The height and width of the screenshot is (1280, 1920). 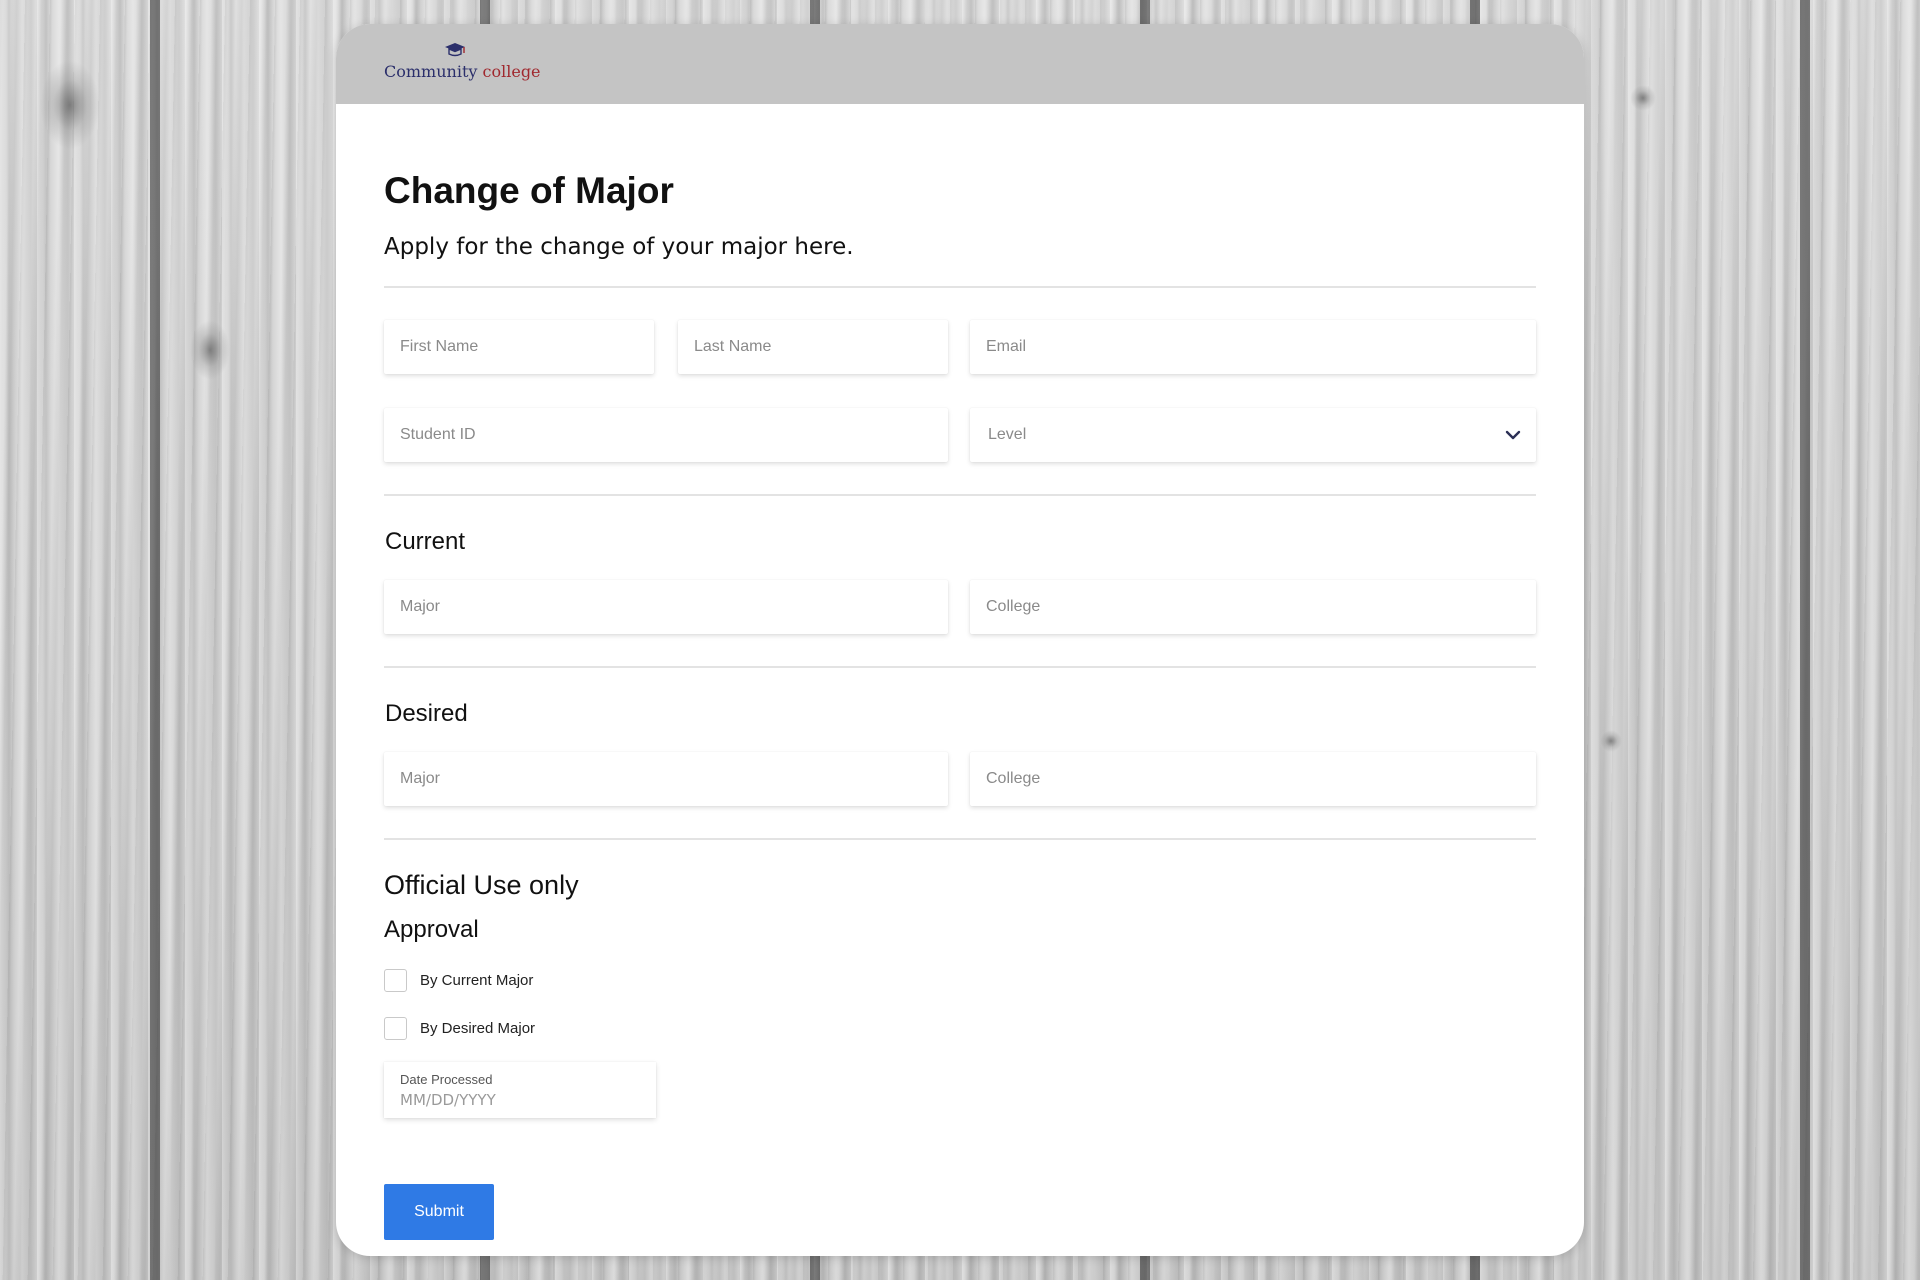 I want to click on checkbox-desired-major-box, so click(x=395, y=1028).